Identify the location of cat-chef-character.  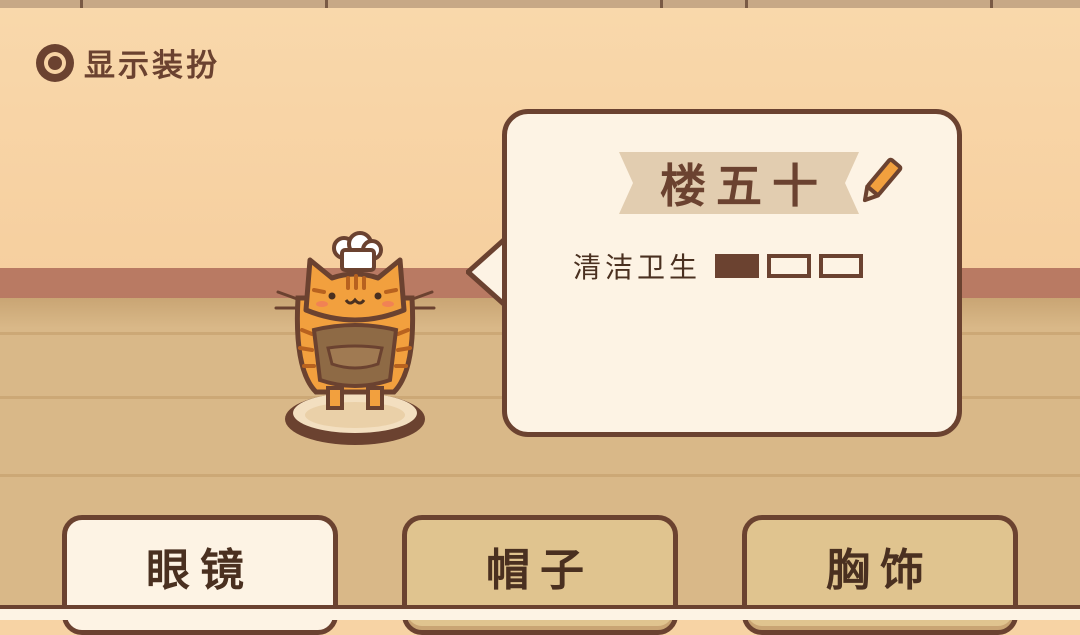
(355, 325).